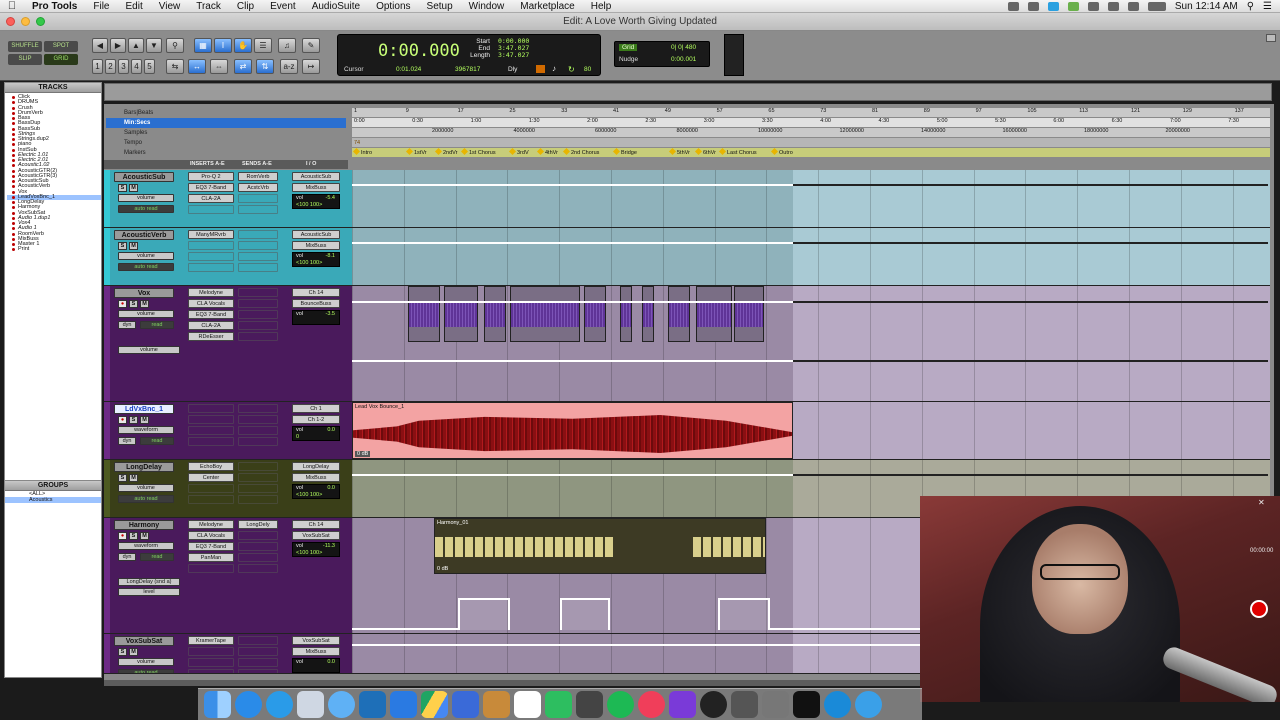 The width and height of the screenshot is (1280, 720). What do you see at coordinates (811, 256) in the screenshot?
I see `track-playlist-lane` at bounding box center [811, 256].